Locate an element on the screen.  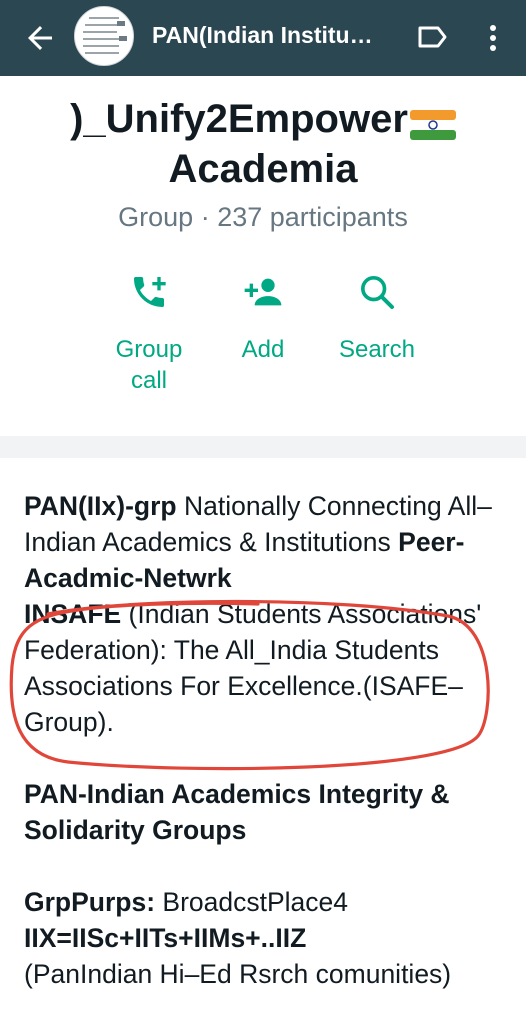
search-button: Search is located at coordinates (377, 318).